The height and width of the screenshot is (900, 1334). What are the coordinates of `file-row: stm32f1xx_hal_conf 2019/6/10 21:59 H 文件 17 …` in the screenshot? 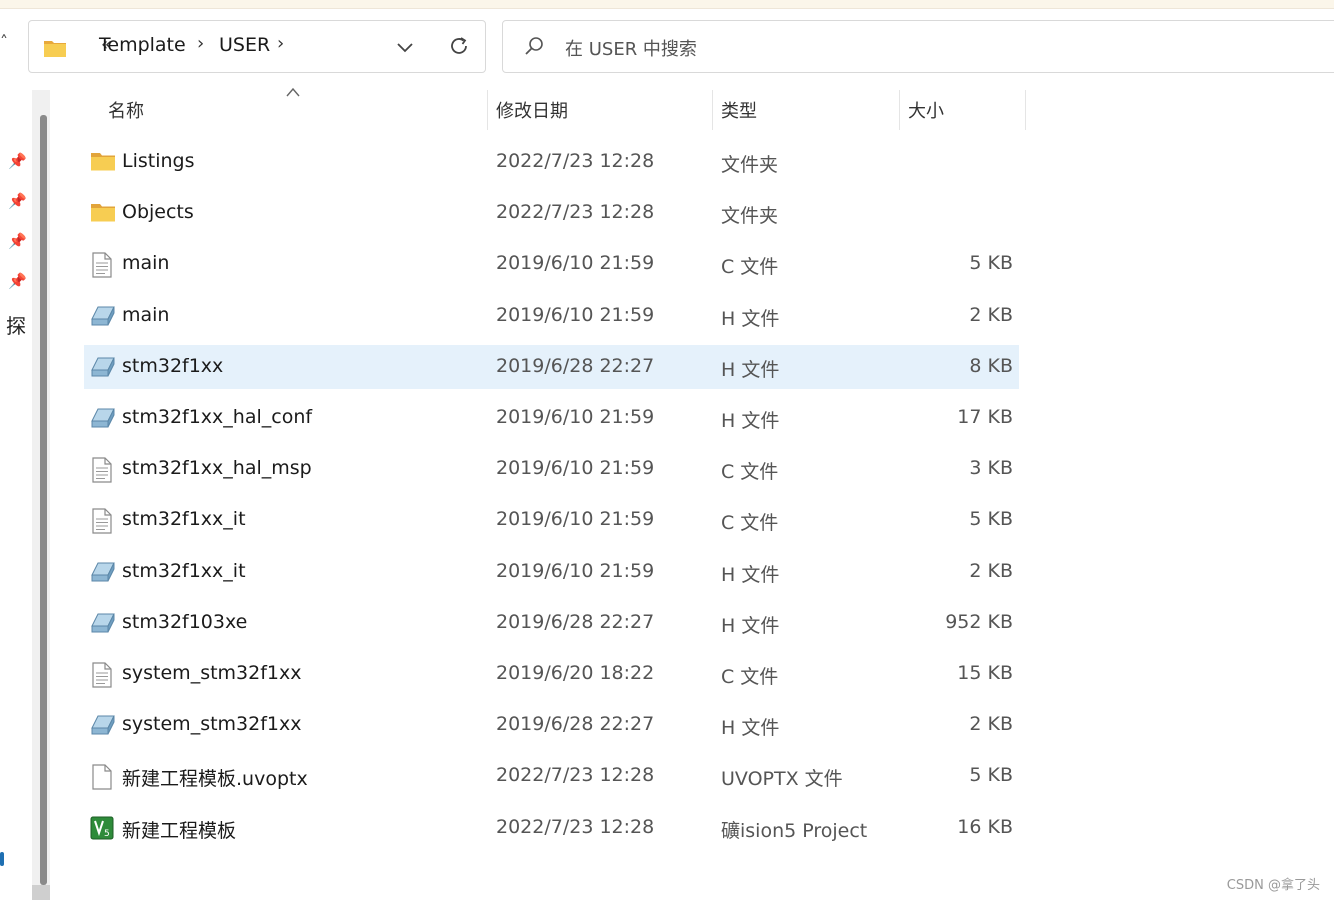 It's located at (551, 418).